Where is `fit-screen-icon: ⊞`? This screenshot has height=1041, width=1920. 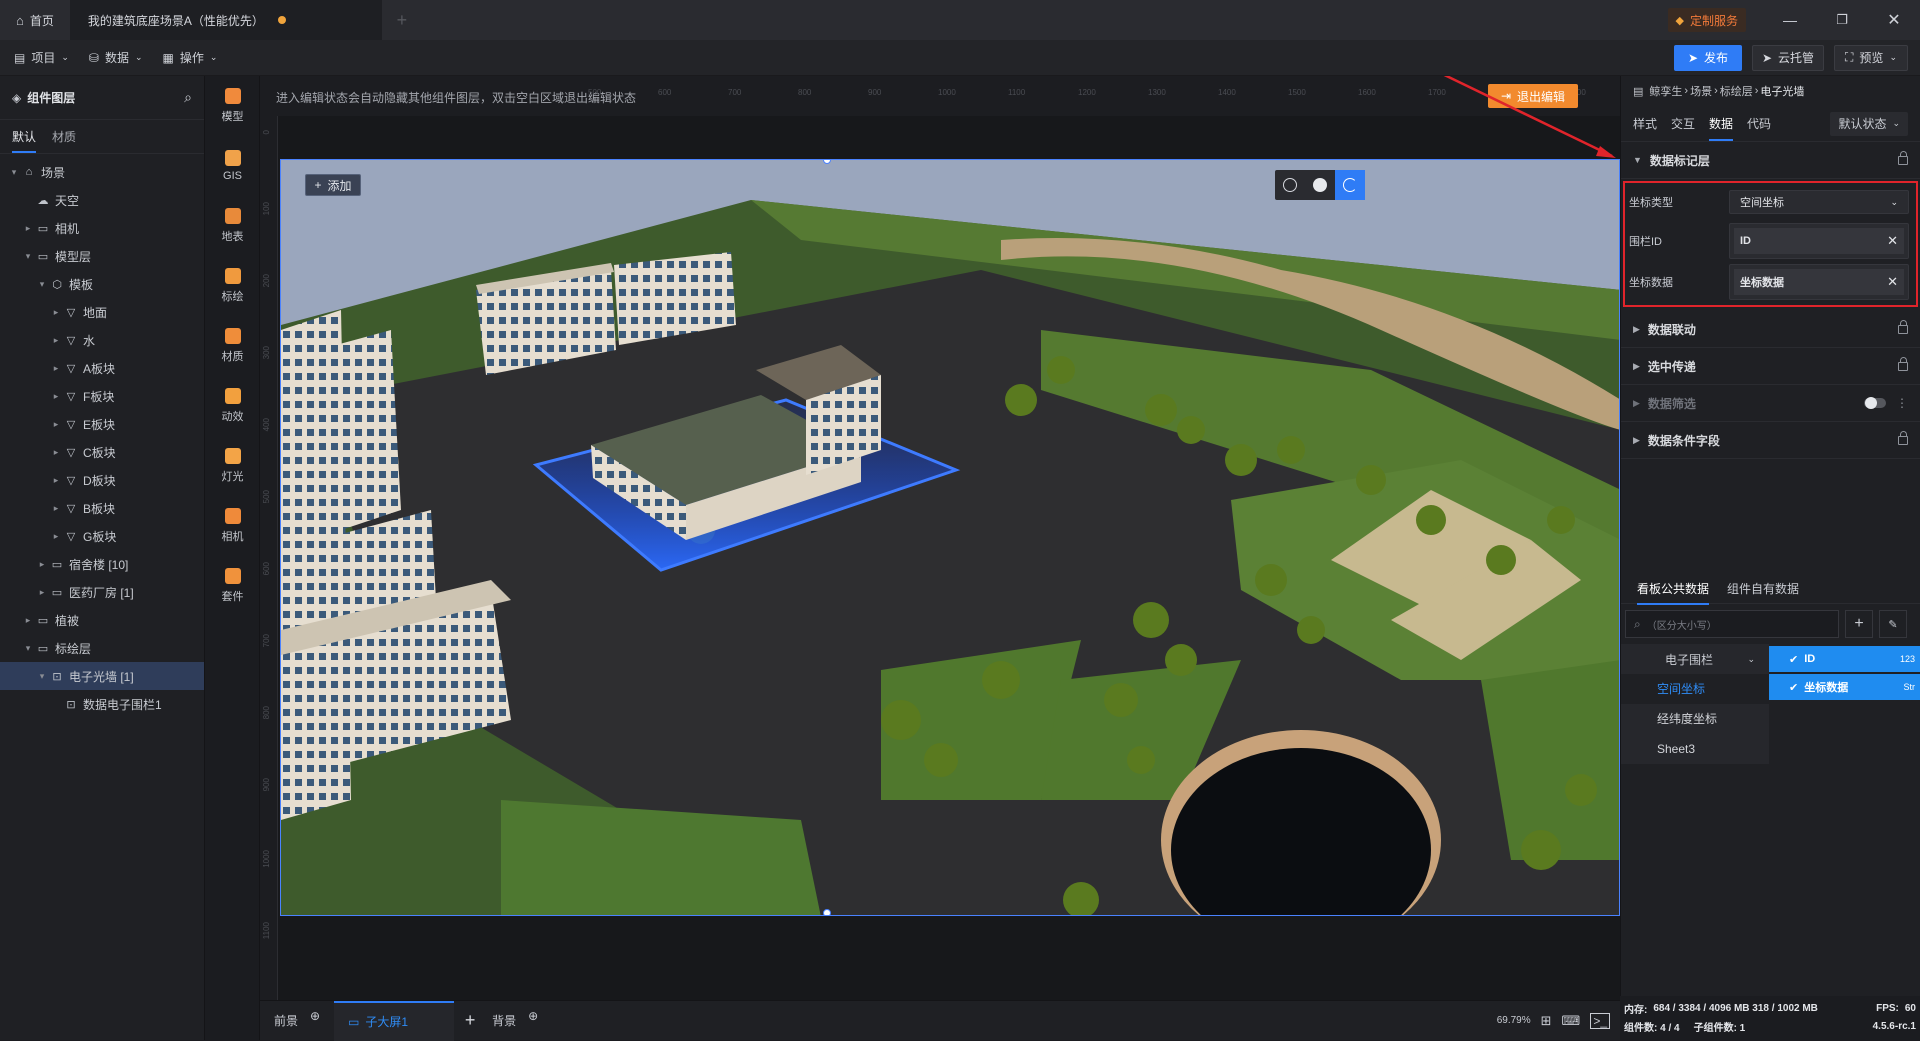
fit-screen-icon: ⊞ is located at coordinates (1546, 1021).